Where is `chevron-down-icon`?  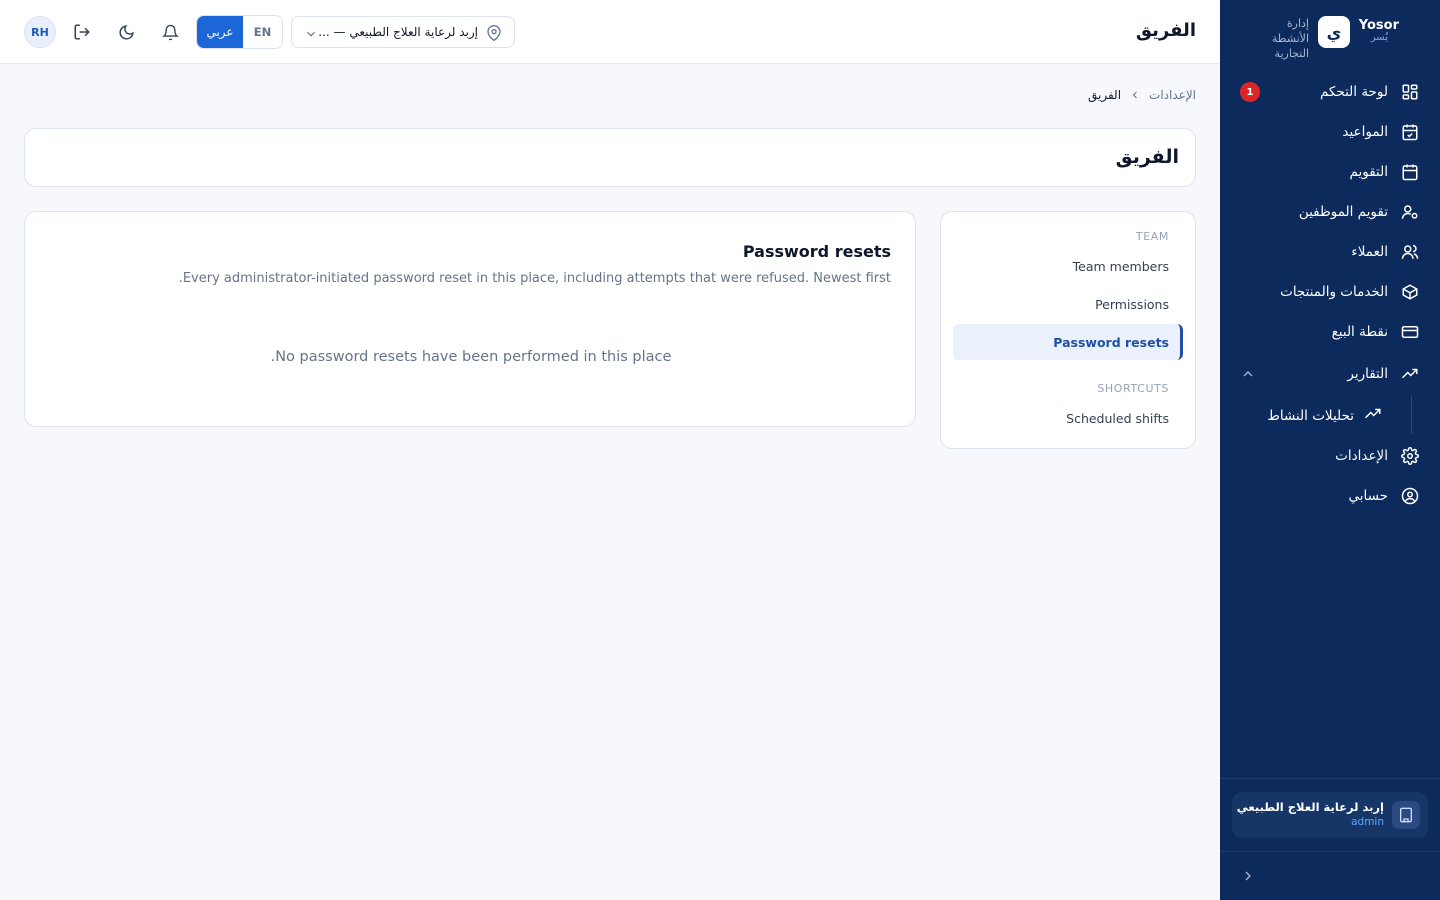
chevron-down-icon is located at coordinates (311, 33).